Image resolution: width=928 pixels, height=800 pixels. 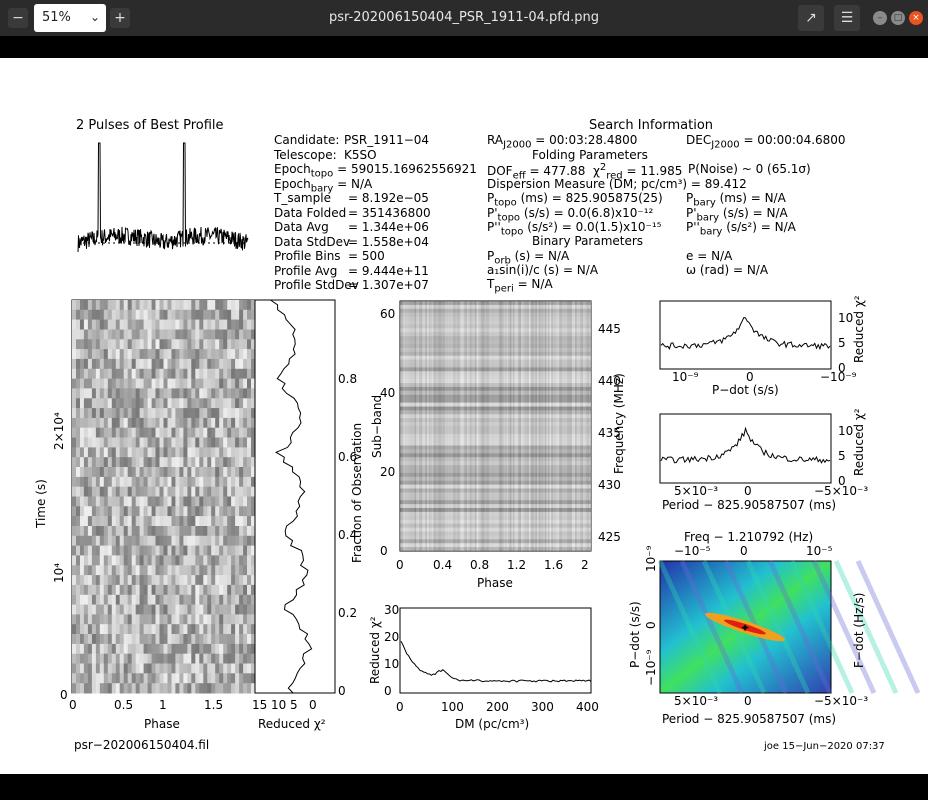 I want to click on maximize-button: □, so click(x=898, y=18).